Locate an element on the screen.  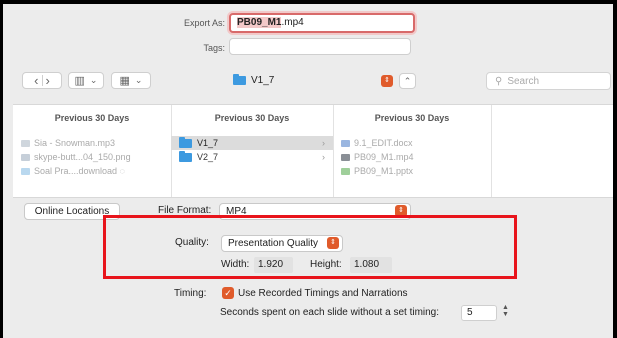
file-name: PB09_M1.pptx is located at coordinates (384, 171).